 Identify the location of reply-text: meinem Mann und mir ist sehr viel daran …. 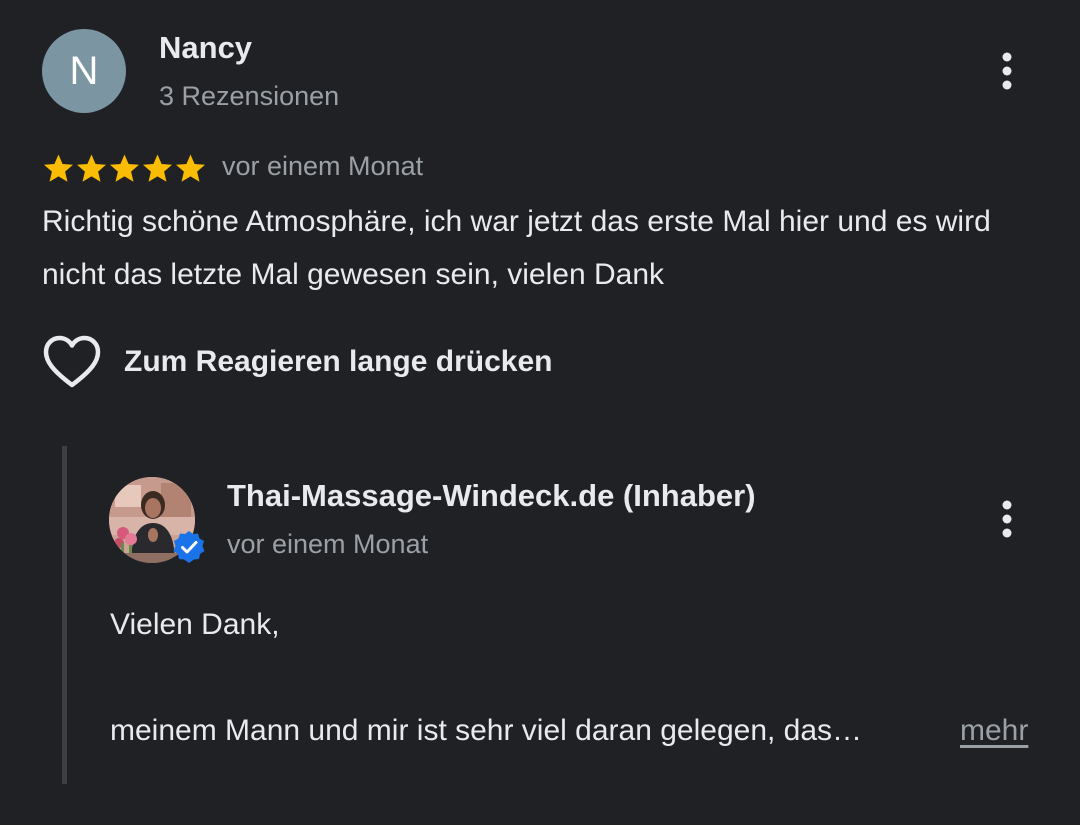
(486, 730).